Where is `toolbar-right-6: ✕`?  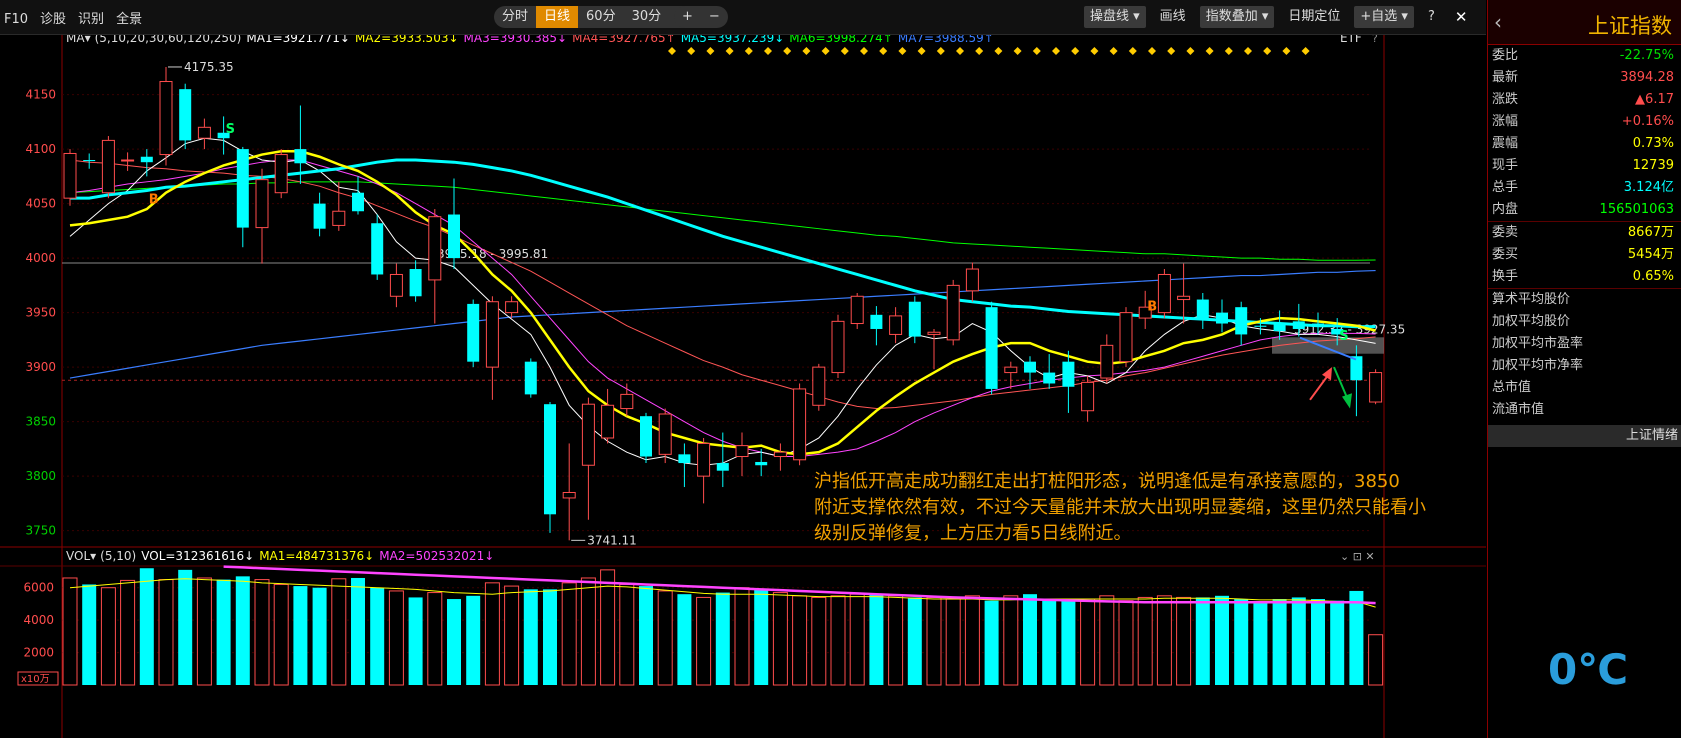 toolbar-right-6: ✕ is located at coordinates (1461, 17).